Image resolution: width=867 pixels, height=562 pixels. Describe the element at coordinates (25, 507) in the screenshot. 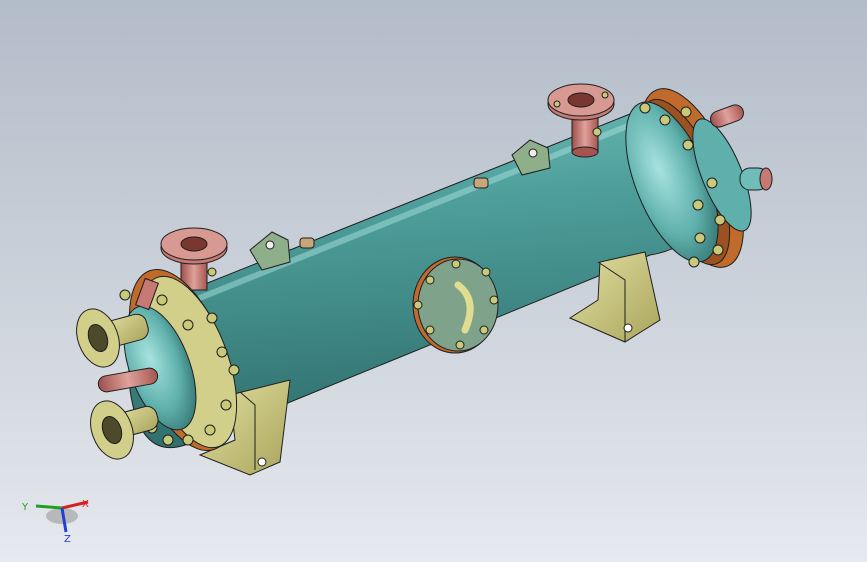

I see `y-axis-label: Y` at that location.